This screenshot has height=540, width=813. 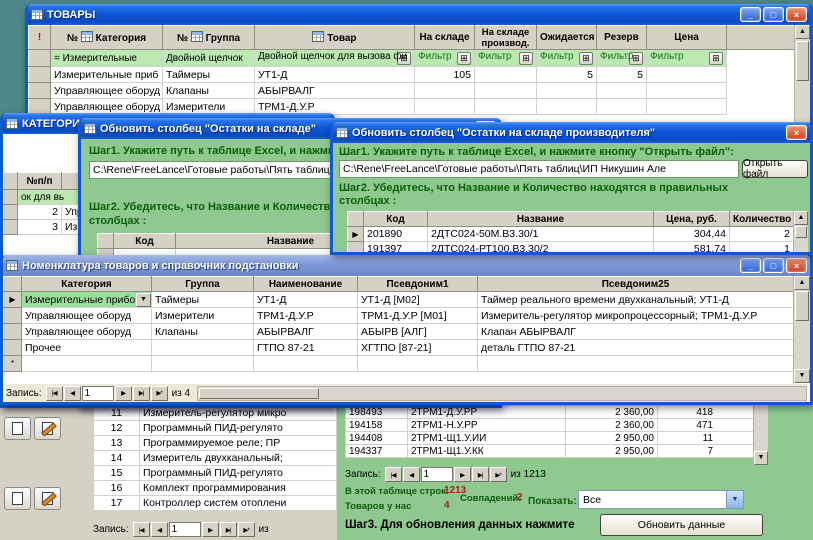 I want to click on open-file-button: Открыть файл, so click(x=775, y=169).